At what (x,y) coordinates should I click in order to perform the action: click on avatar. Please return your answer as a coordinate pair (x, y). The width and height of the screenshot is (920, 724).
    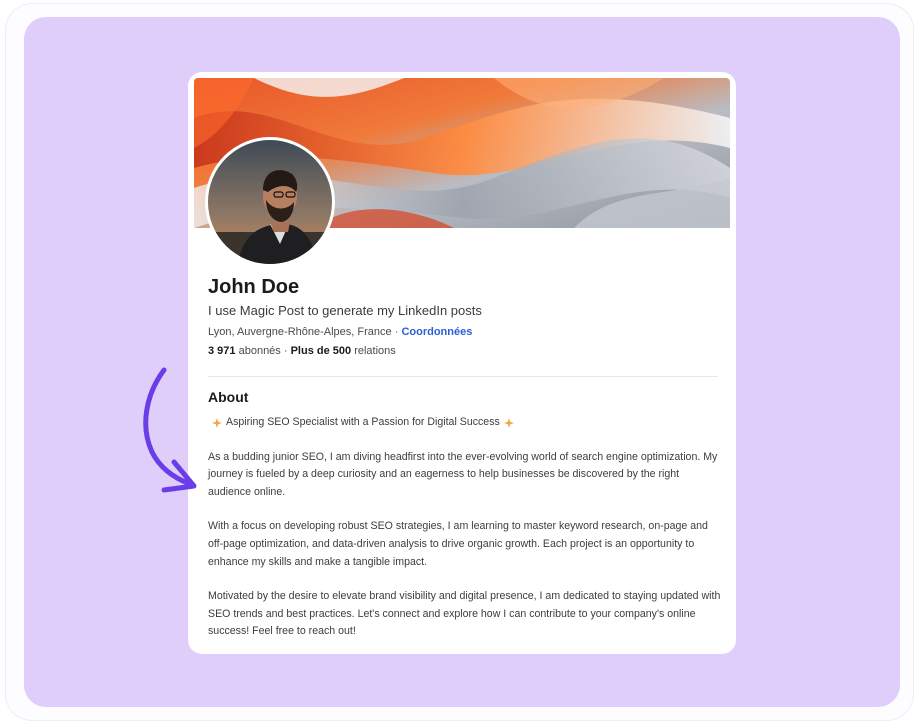
    Looking at the image, I should click on (270, 202).